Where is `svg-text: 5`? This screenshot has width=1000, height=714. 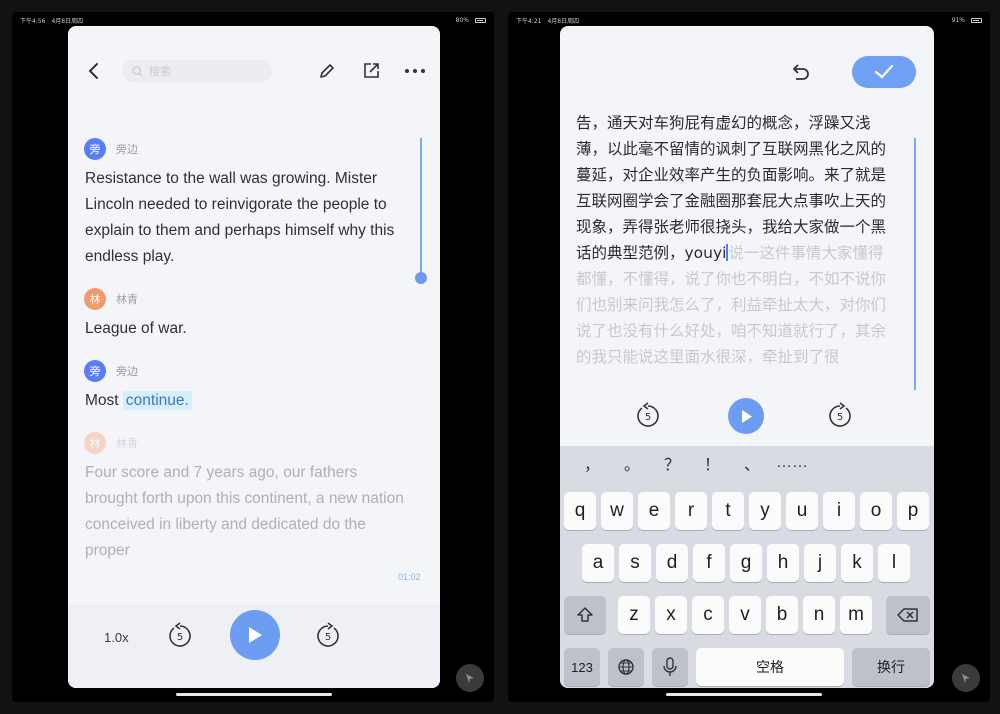
svg-text: 5 is located at coordinates (180, 637).